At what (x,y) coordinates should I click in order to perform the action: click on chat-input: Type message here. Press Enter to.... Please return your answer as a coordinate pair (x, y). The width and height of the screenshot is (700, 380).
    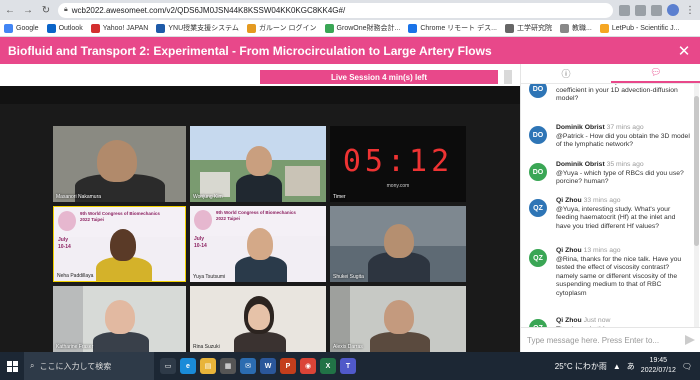
    Looking at the image, I should click on (610, 339).